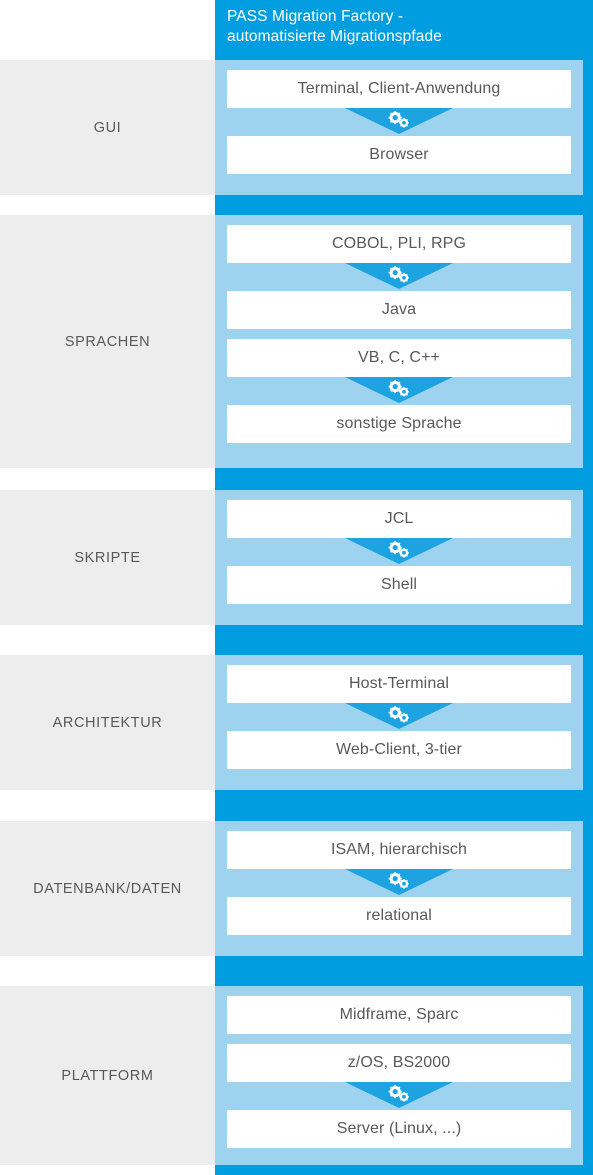 Image resolution: width=593 pixels, height=1175 pixels. I want to click on node-label: Host-Terminal, so click(399, 683).